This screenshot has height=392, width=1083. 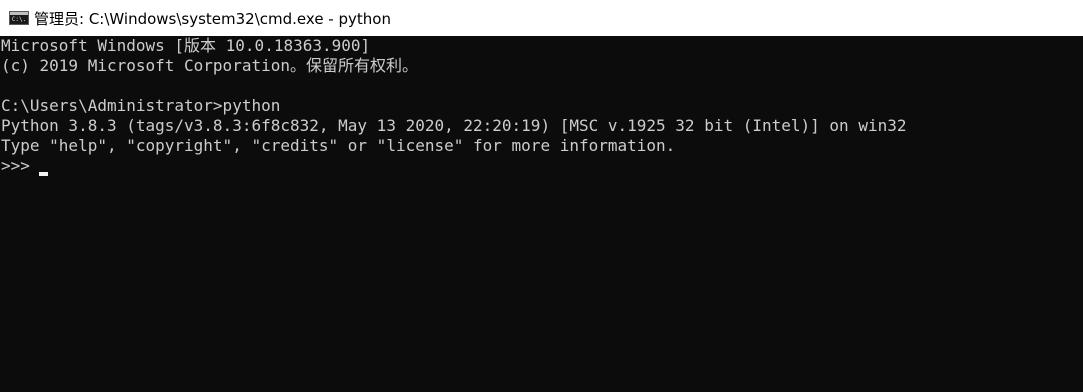 What do you see at coordinates (141, 105) in the screenshot?
I see `console-line-command: C:\Users\Administrator>python` at bounding box center [141, 105].